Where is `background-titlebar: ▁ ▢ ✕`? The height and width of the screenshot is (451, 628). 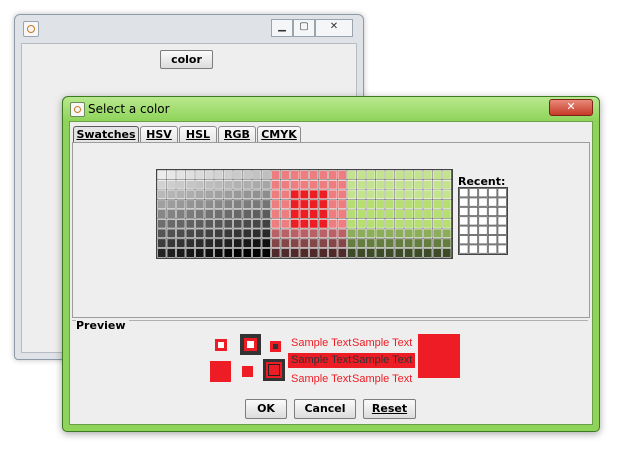
background-titlebar: ▁ ▢ ✕ is located at coordinates (189, 29).